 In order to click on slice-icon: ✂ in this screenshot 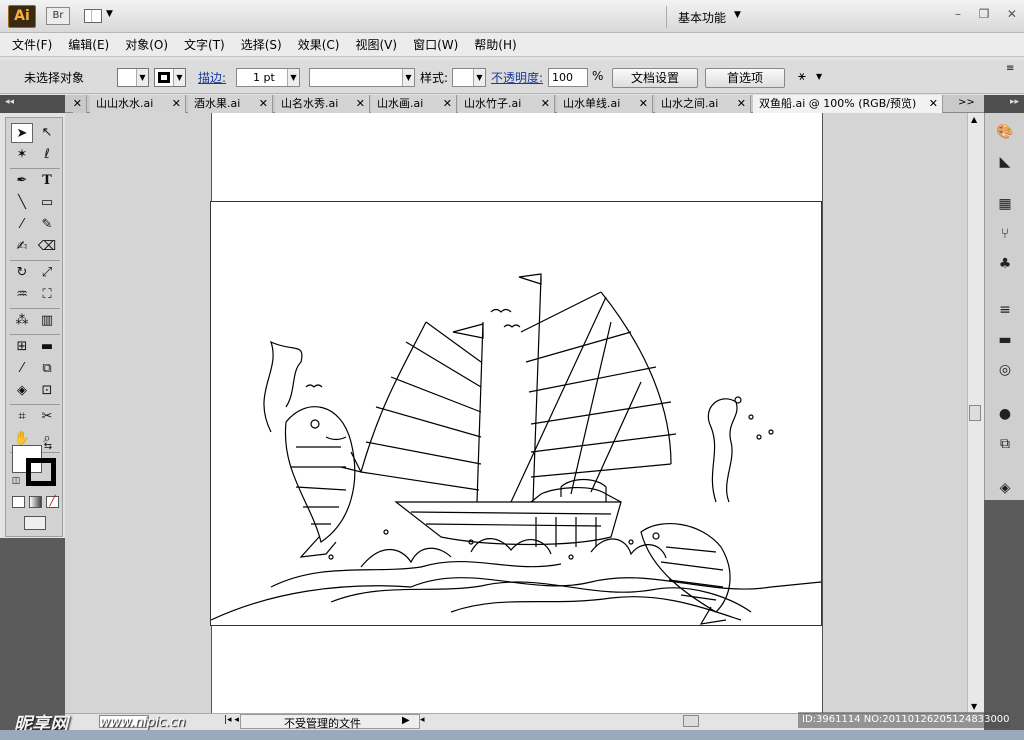, I will do `click(47, 417)`.